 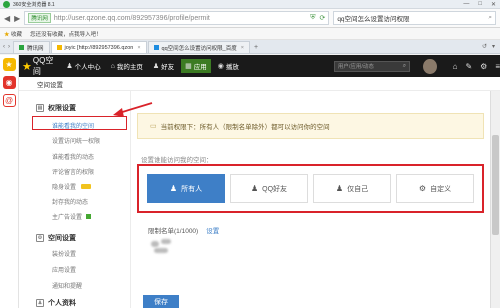 What do you see at coordinates (17, 18) in the screenshot?
I see `forward-arrow-icon: ▶` at bounding box center [17, 18].